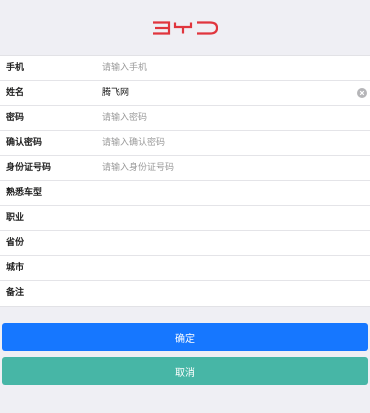 The height and width of the screenshot is (413, 370). What do you see at coordinates (185, 93) in the screenshot?
I see `name-row: 姓名 腾飞网` at bounding box center [185, 93].